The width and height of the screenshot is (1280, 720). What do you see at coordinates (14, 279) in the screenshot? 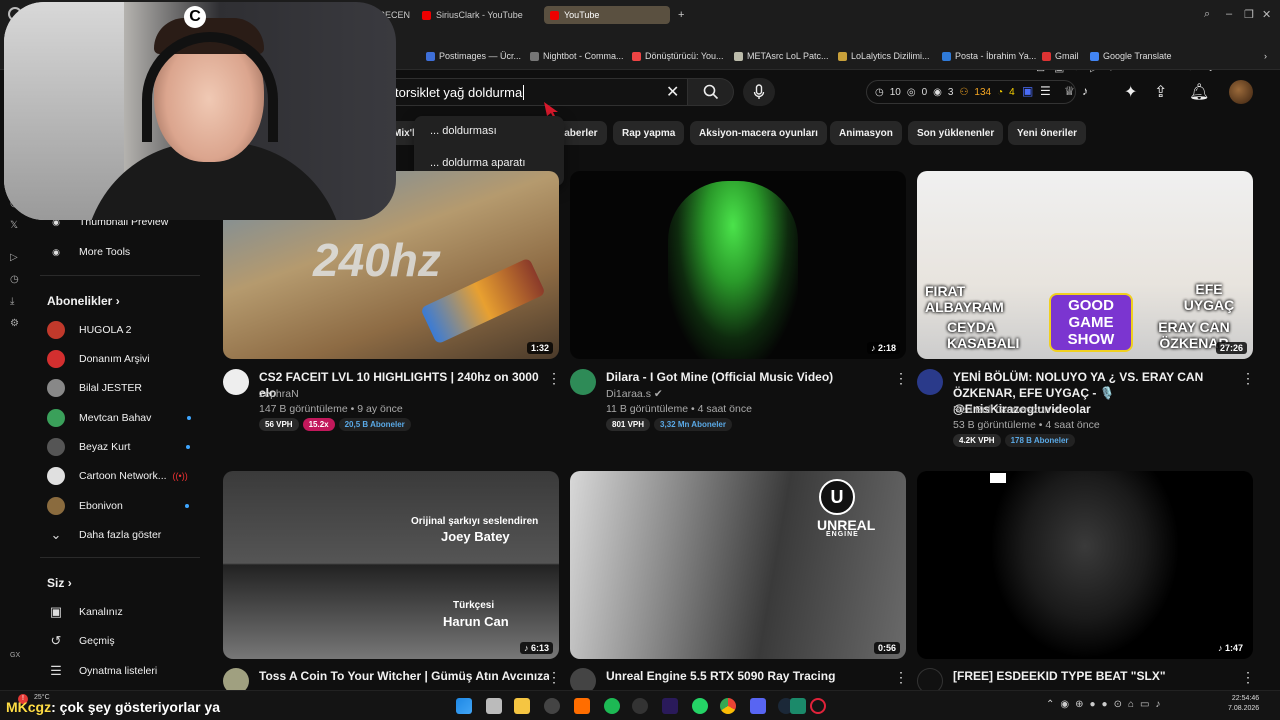
I see `history-icon: ◷` at bounding box center [14, 279].